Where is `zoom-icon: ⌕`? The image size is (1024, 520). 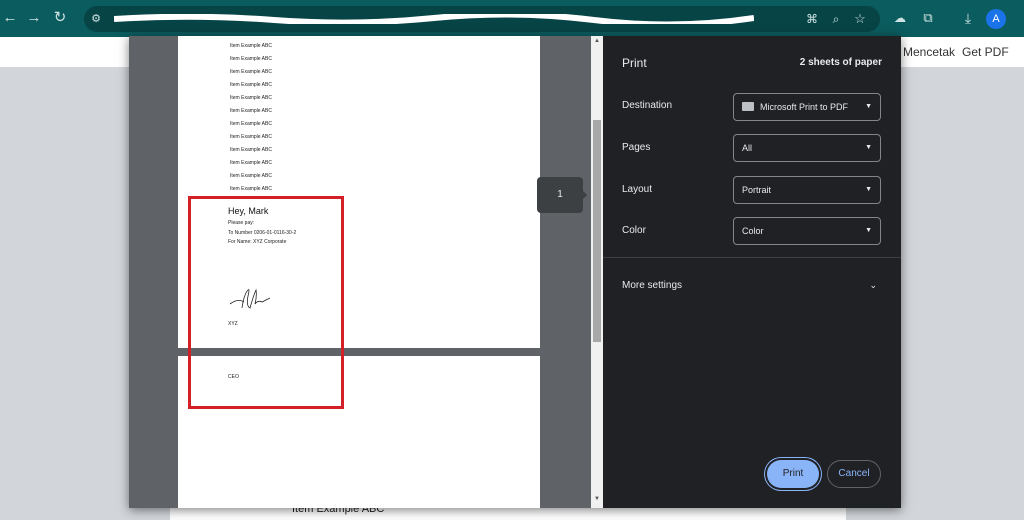 zoom-icon: ⌕ is located at coordinates (836, 19).